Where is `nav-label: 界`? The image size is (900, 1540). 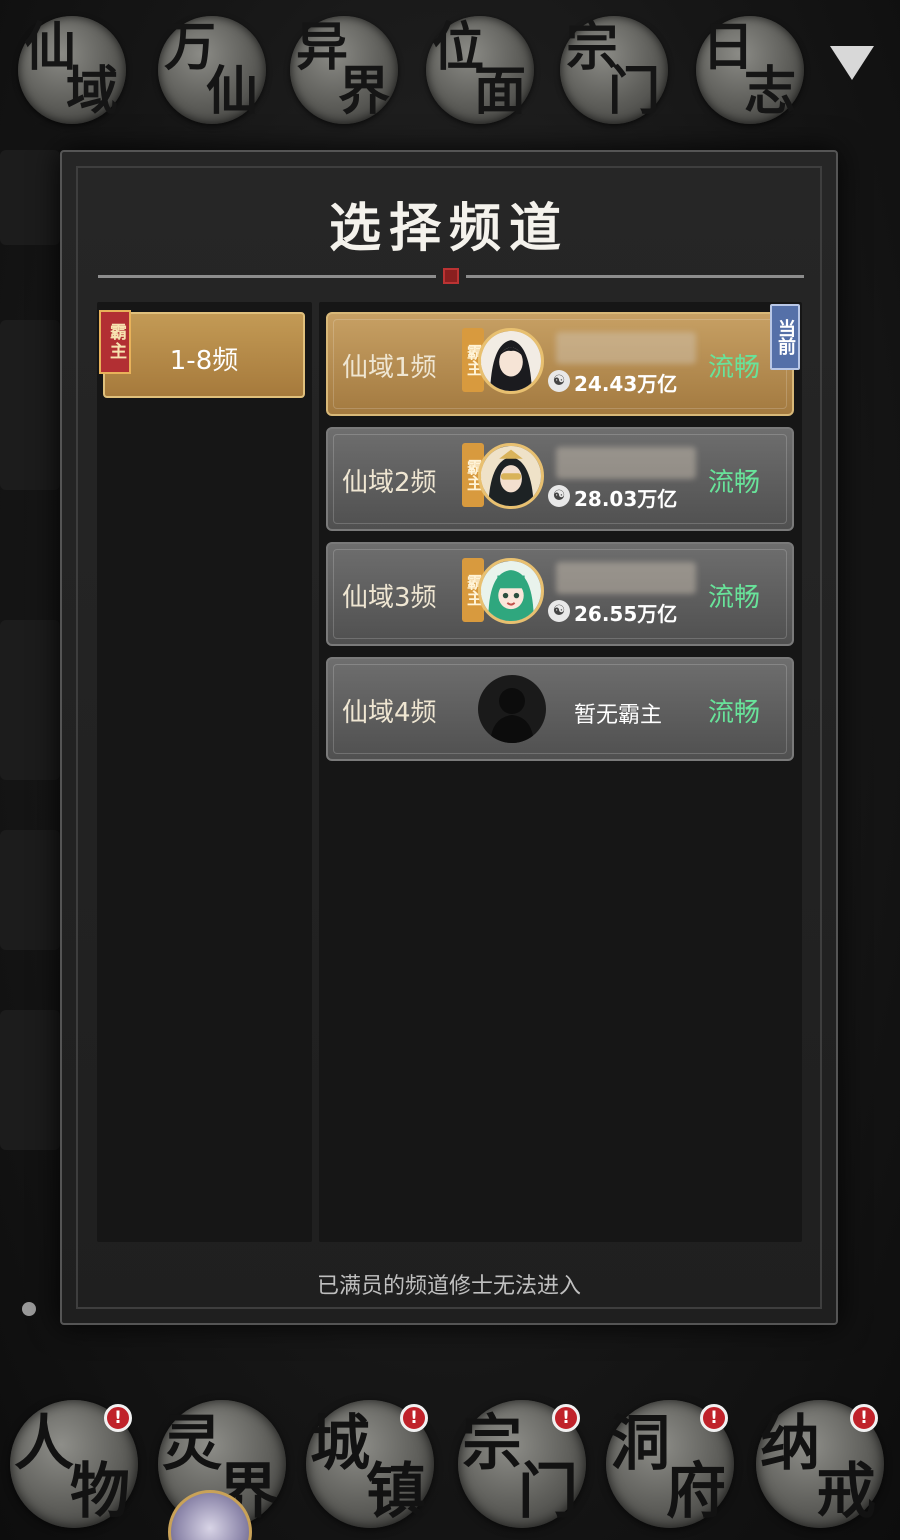 nav-label: 界 is located at coordinates (364, 91).